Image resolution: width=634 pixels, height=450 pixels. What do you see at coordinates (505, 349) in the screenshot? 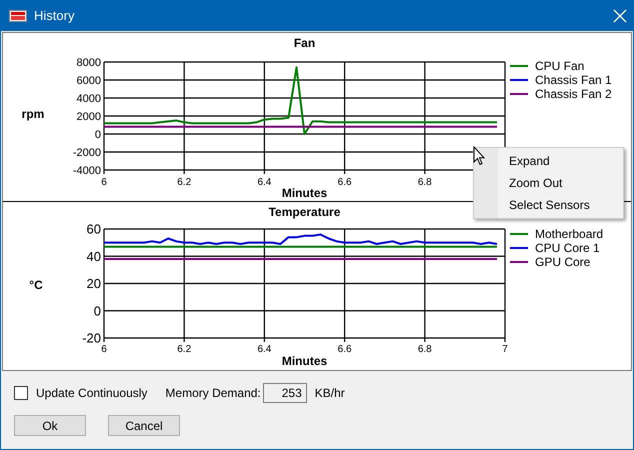
I see `x-tick-label: 7` at bounding box center [505, 349].